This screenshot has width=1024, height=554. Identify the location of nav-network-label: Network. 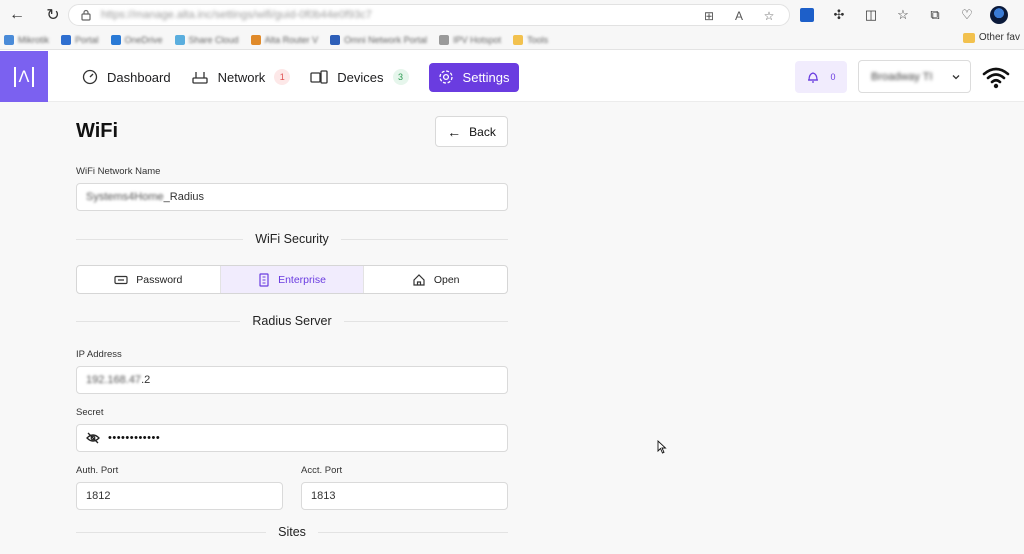
(241, 77).